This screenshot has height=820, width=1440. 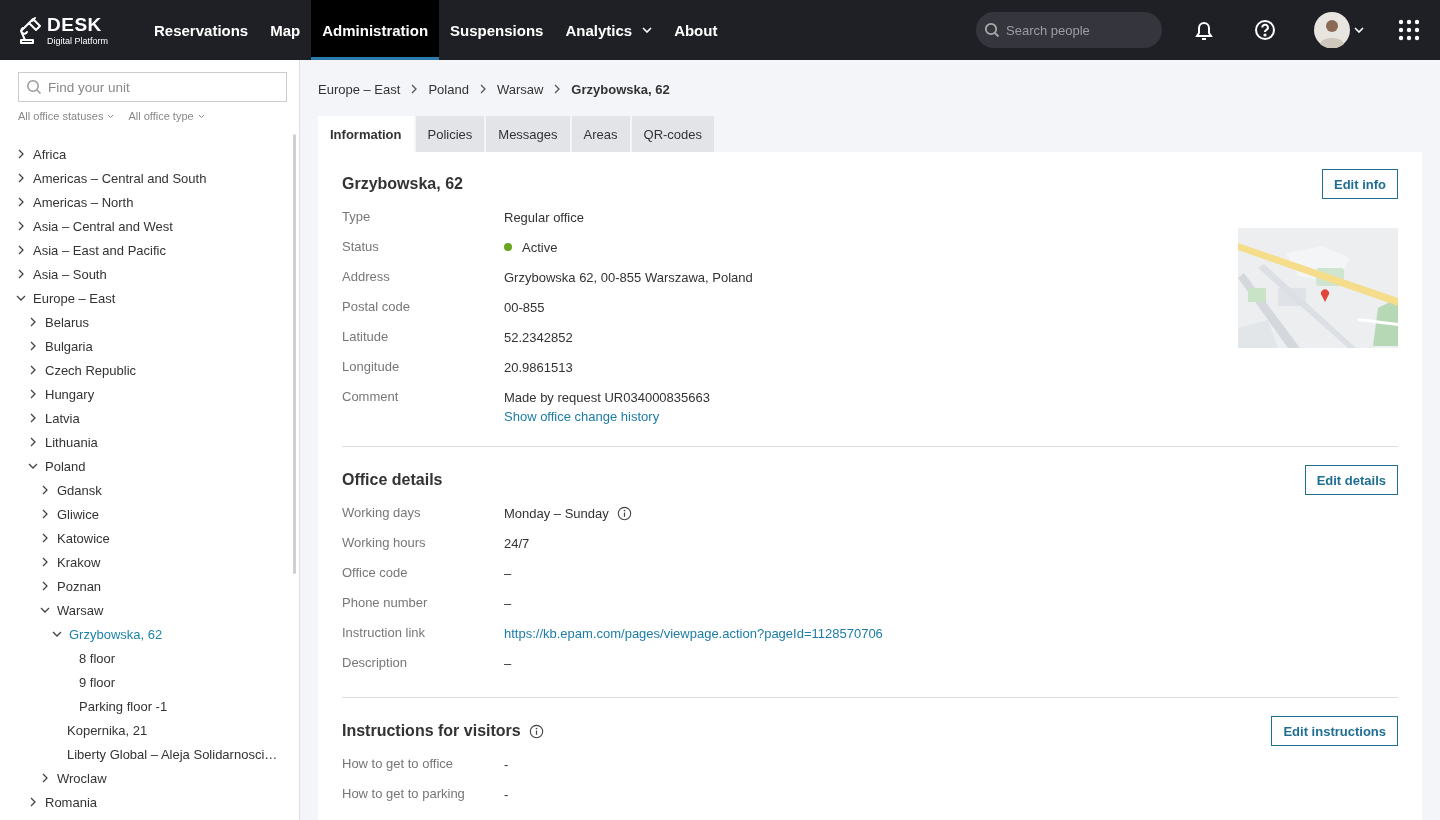 I want to click on field-value: –, so click(x=508, y=663).